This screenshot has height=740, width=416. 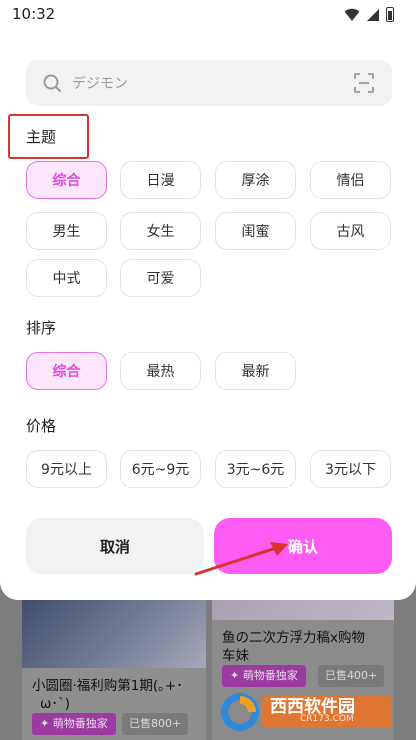 I want to click on price-chip: 9元以上, so click(x=66, y=469).